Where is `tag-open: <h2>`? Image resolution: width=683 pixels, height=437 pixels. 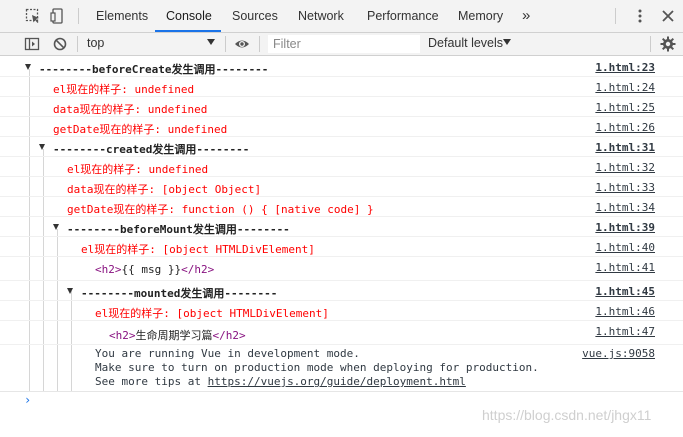 tag-open: <h2> is located at coordinates (108, 269).